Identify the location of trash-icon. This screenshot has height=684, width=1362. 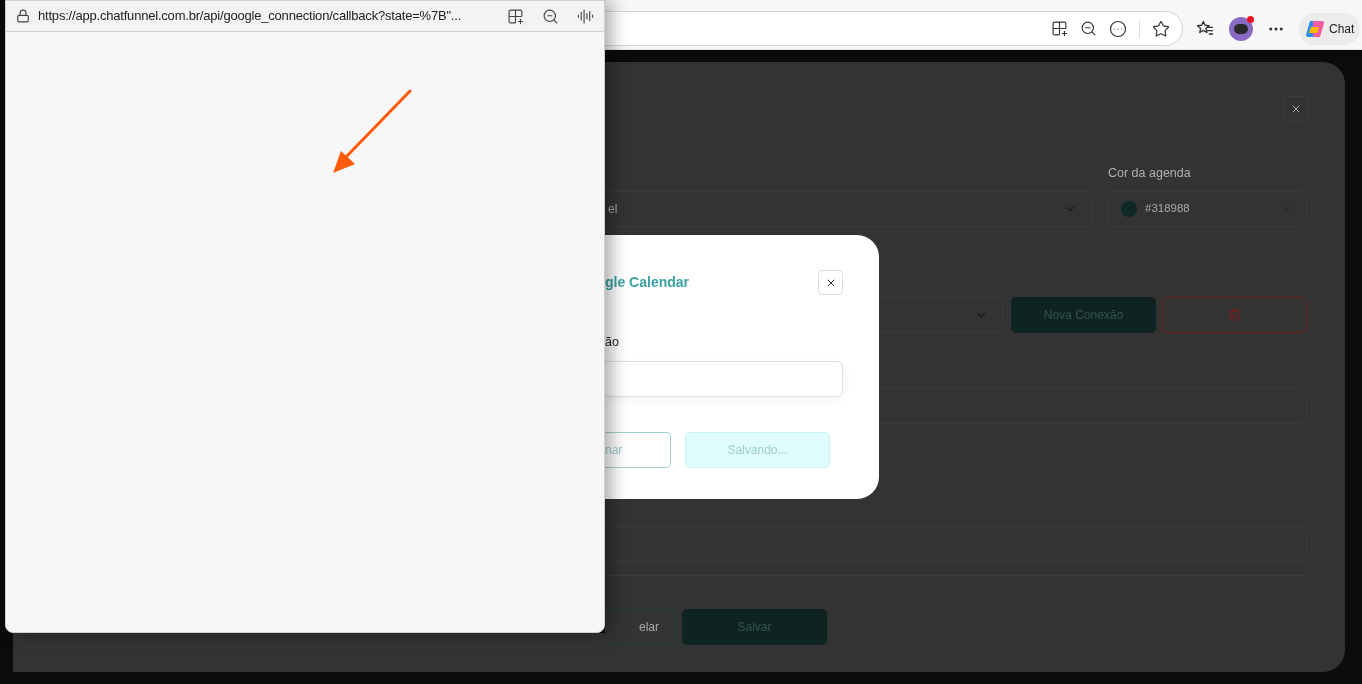
(1234, 315).